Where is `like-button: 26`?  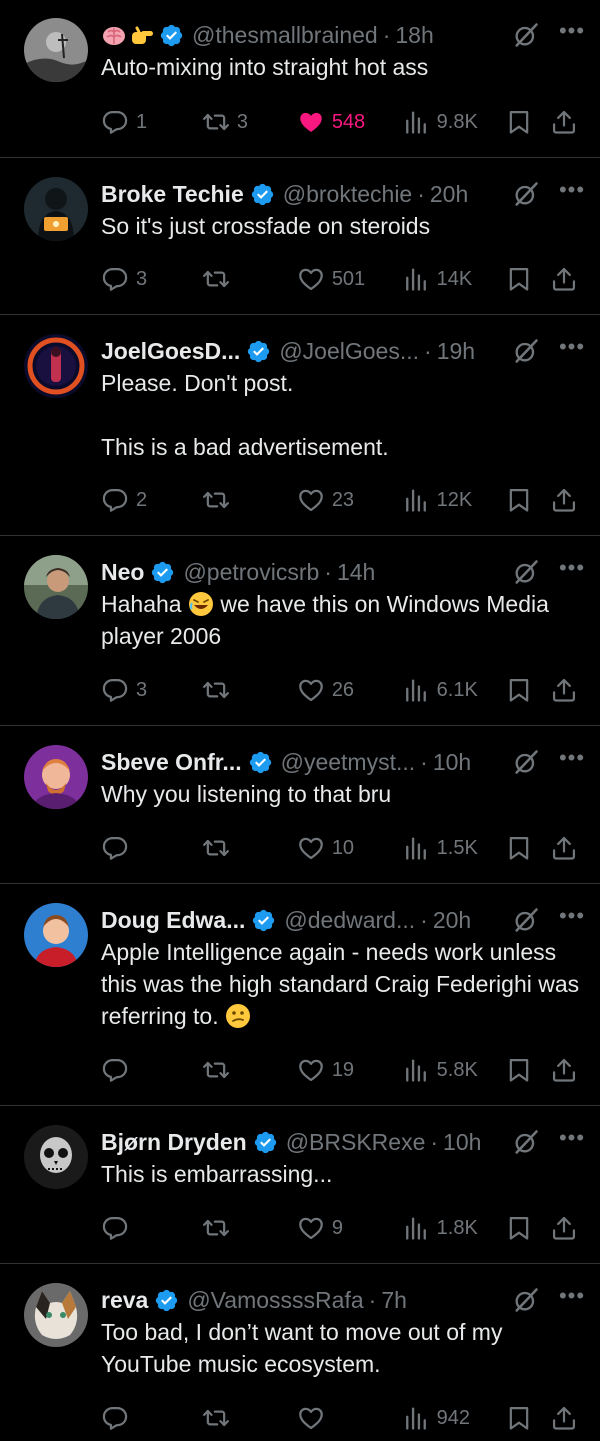 like-button: 26 is located at coordinates (349, 690).